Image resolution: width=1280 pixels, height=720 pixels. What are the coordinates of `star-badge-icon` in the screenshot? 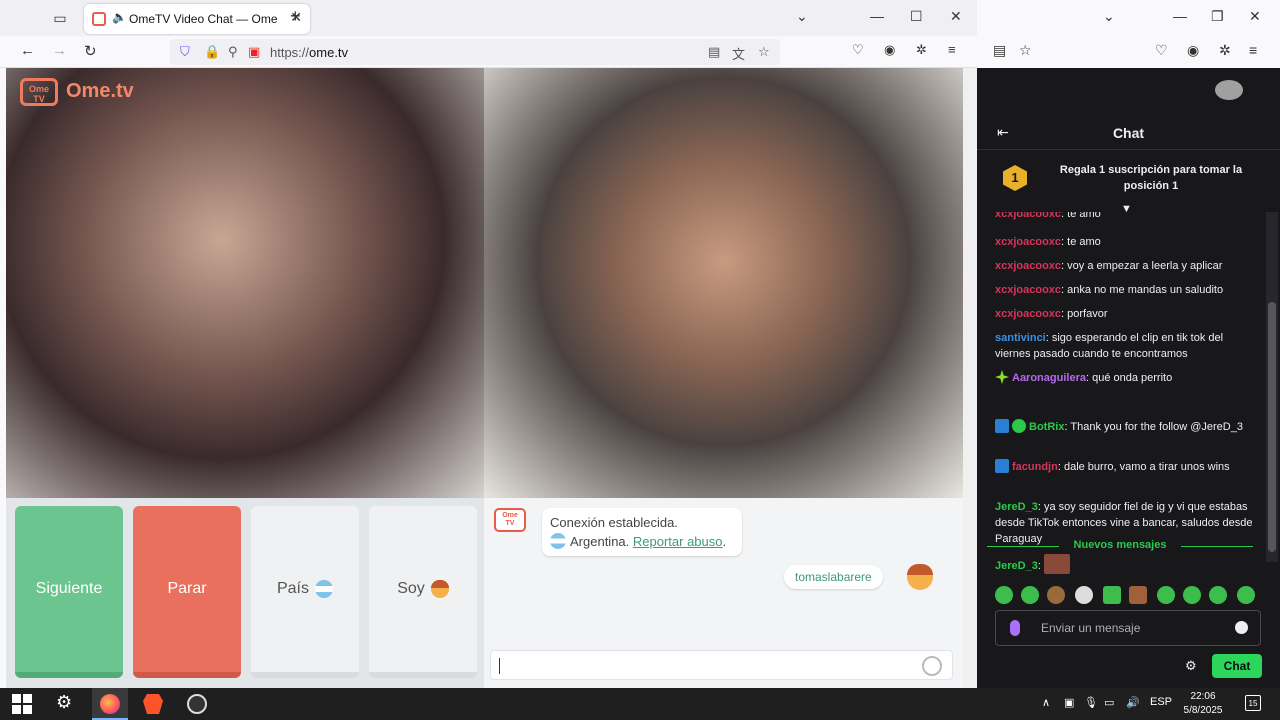 It's located at (1002, 377).